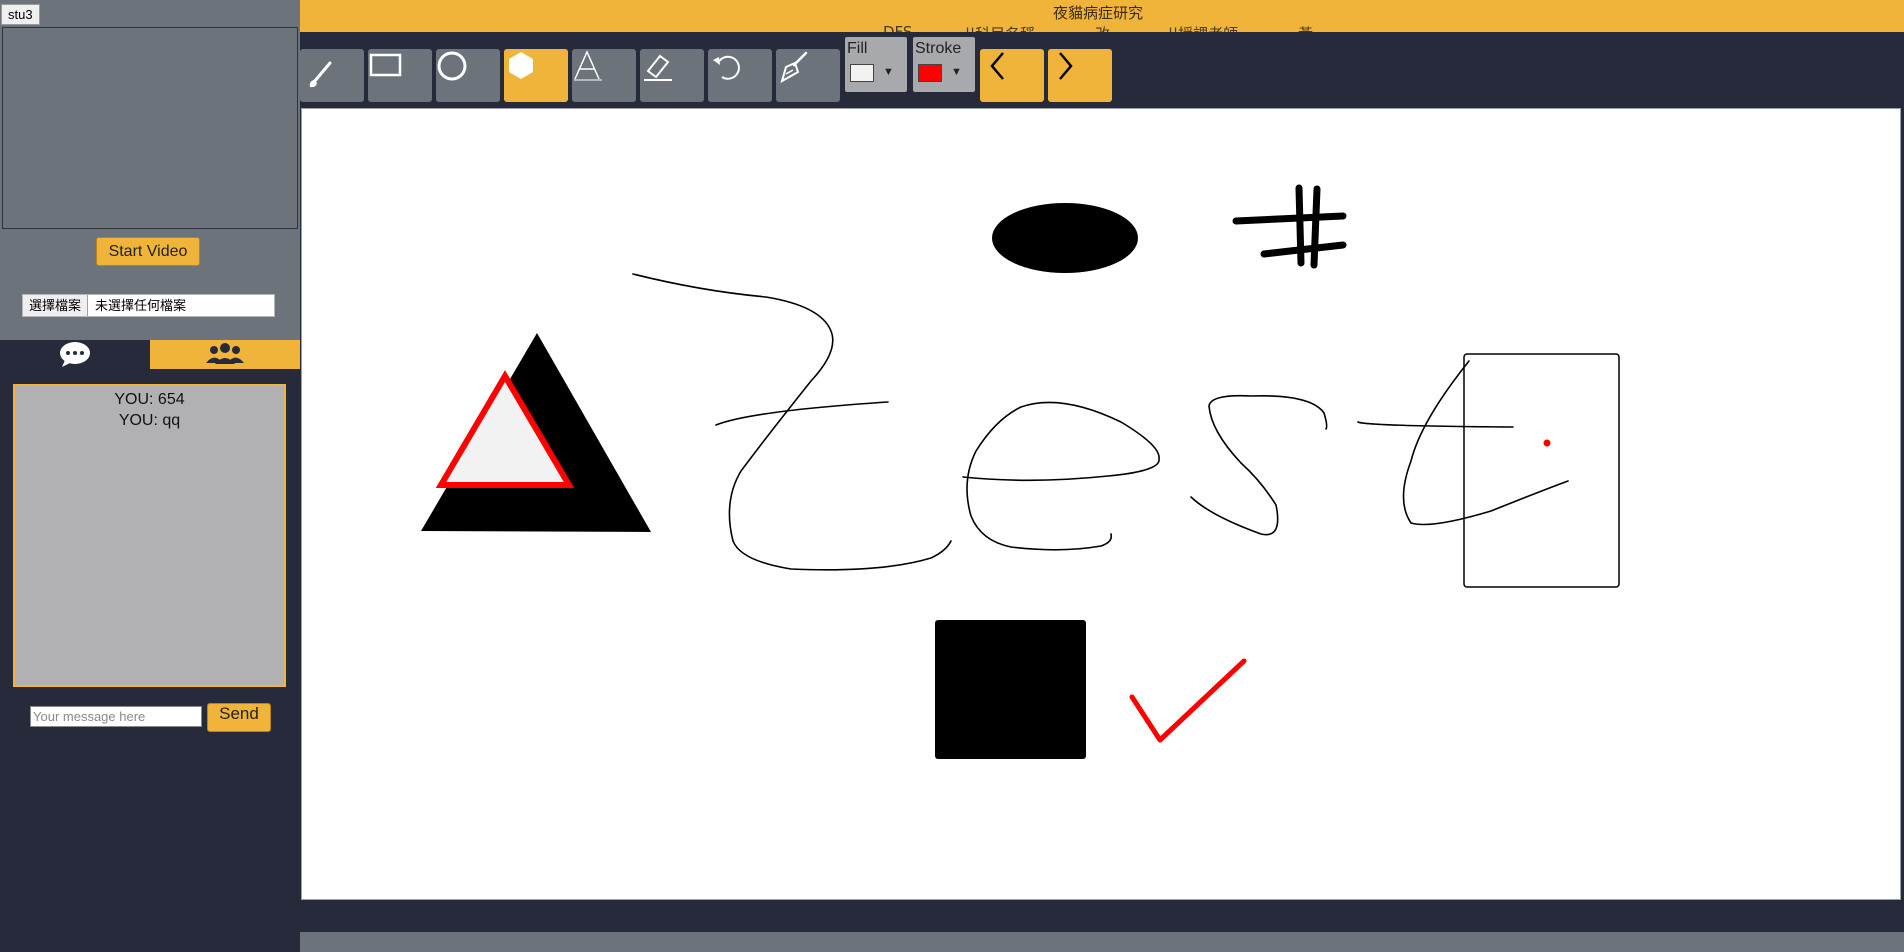  I want to click on brush-icon, so click(320, 74).